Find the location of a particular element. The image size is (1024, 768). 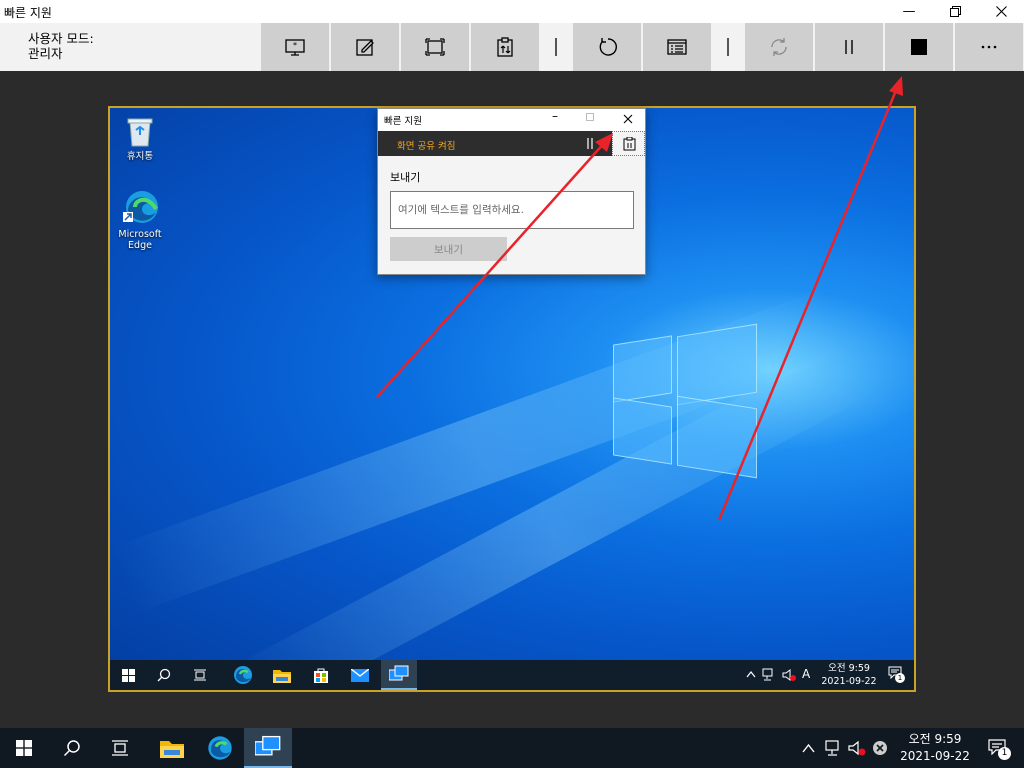

task-view-button is located at coordinates (120, 748).